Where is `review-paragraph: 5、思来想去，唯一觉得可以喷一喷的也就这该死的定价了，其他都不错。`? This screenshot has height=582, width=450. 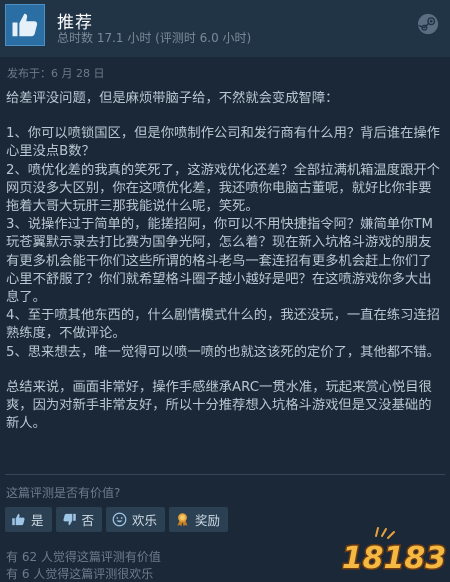 review-paragraph: 5、思来想去，唯一觉得可以喷一喷的也就这该死的定价了，其他都不错。 is located at coordinates (223, 352).